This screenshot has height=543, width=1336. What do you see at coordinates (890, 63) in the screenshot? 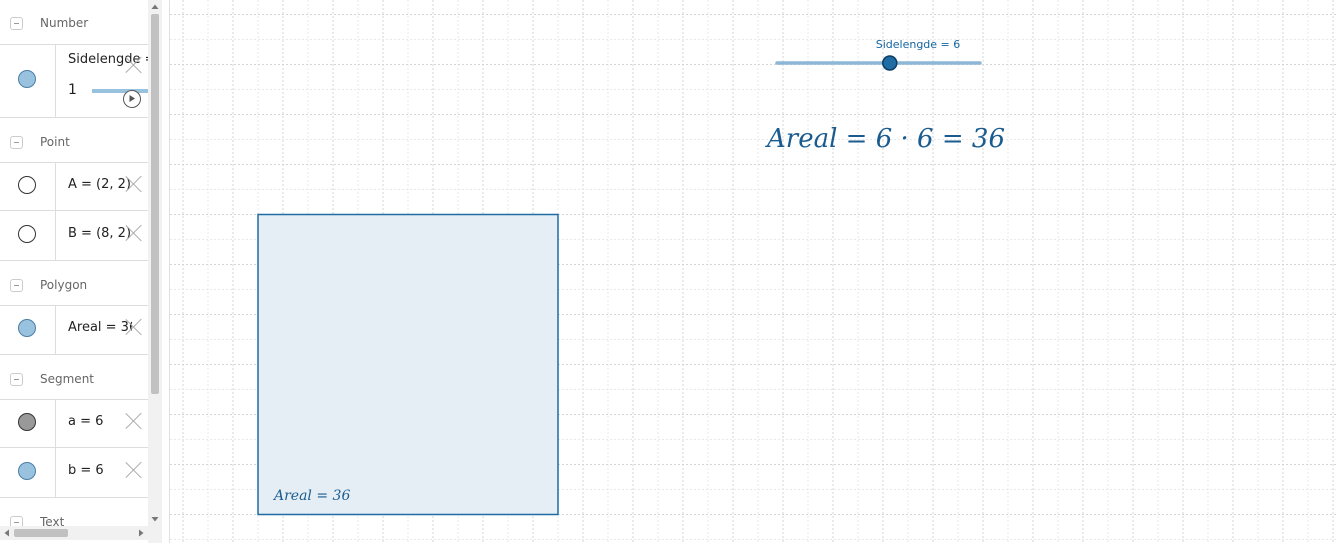
I see `slider-handle` at bounding box center [890, 63].